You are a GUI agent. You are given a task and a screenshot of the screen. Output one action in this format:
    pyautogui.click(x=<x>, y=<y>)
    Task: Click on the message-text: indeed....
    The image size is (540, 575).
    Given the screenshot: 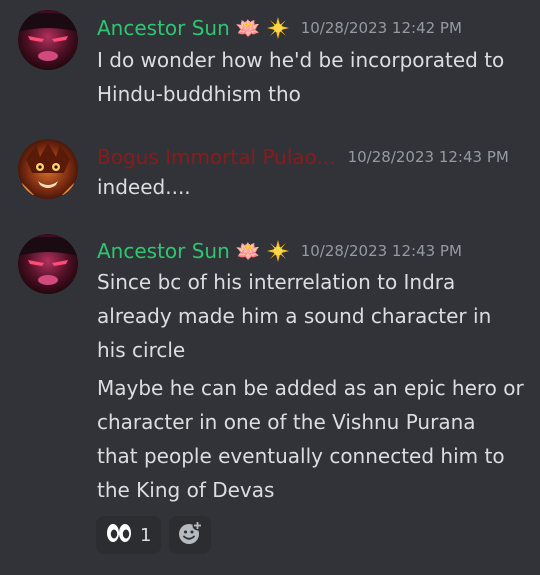 What is the action you would take?
    pyautogui.click(x=144, y=187)
    